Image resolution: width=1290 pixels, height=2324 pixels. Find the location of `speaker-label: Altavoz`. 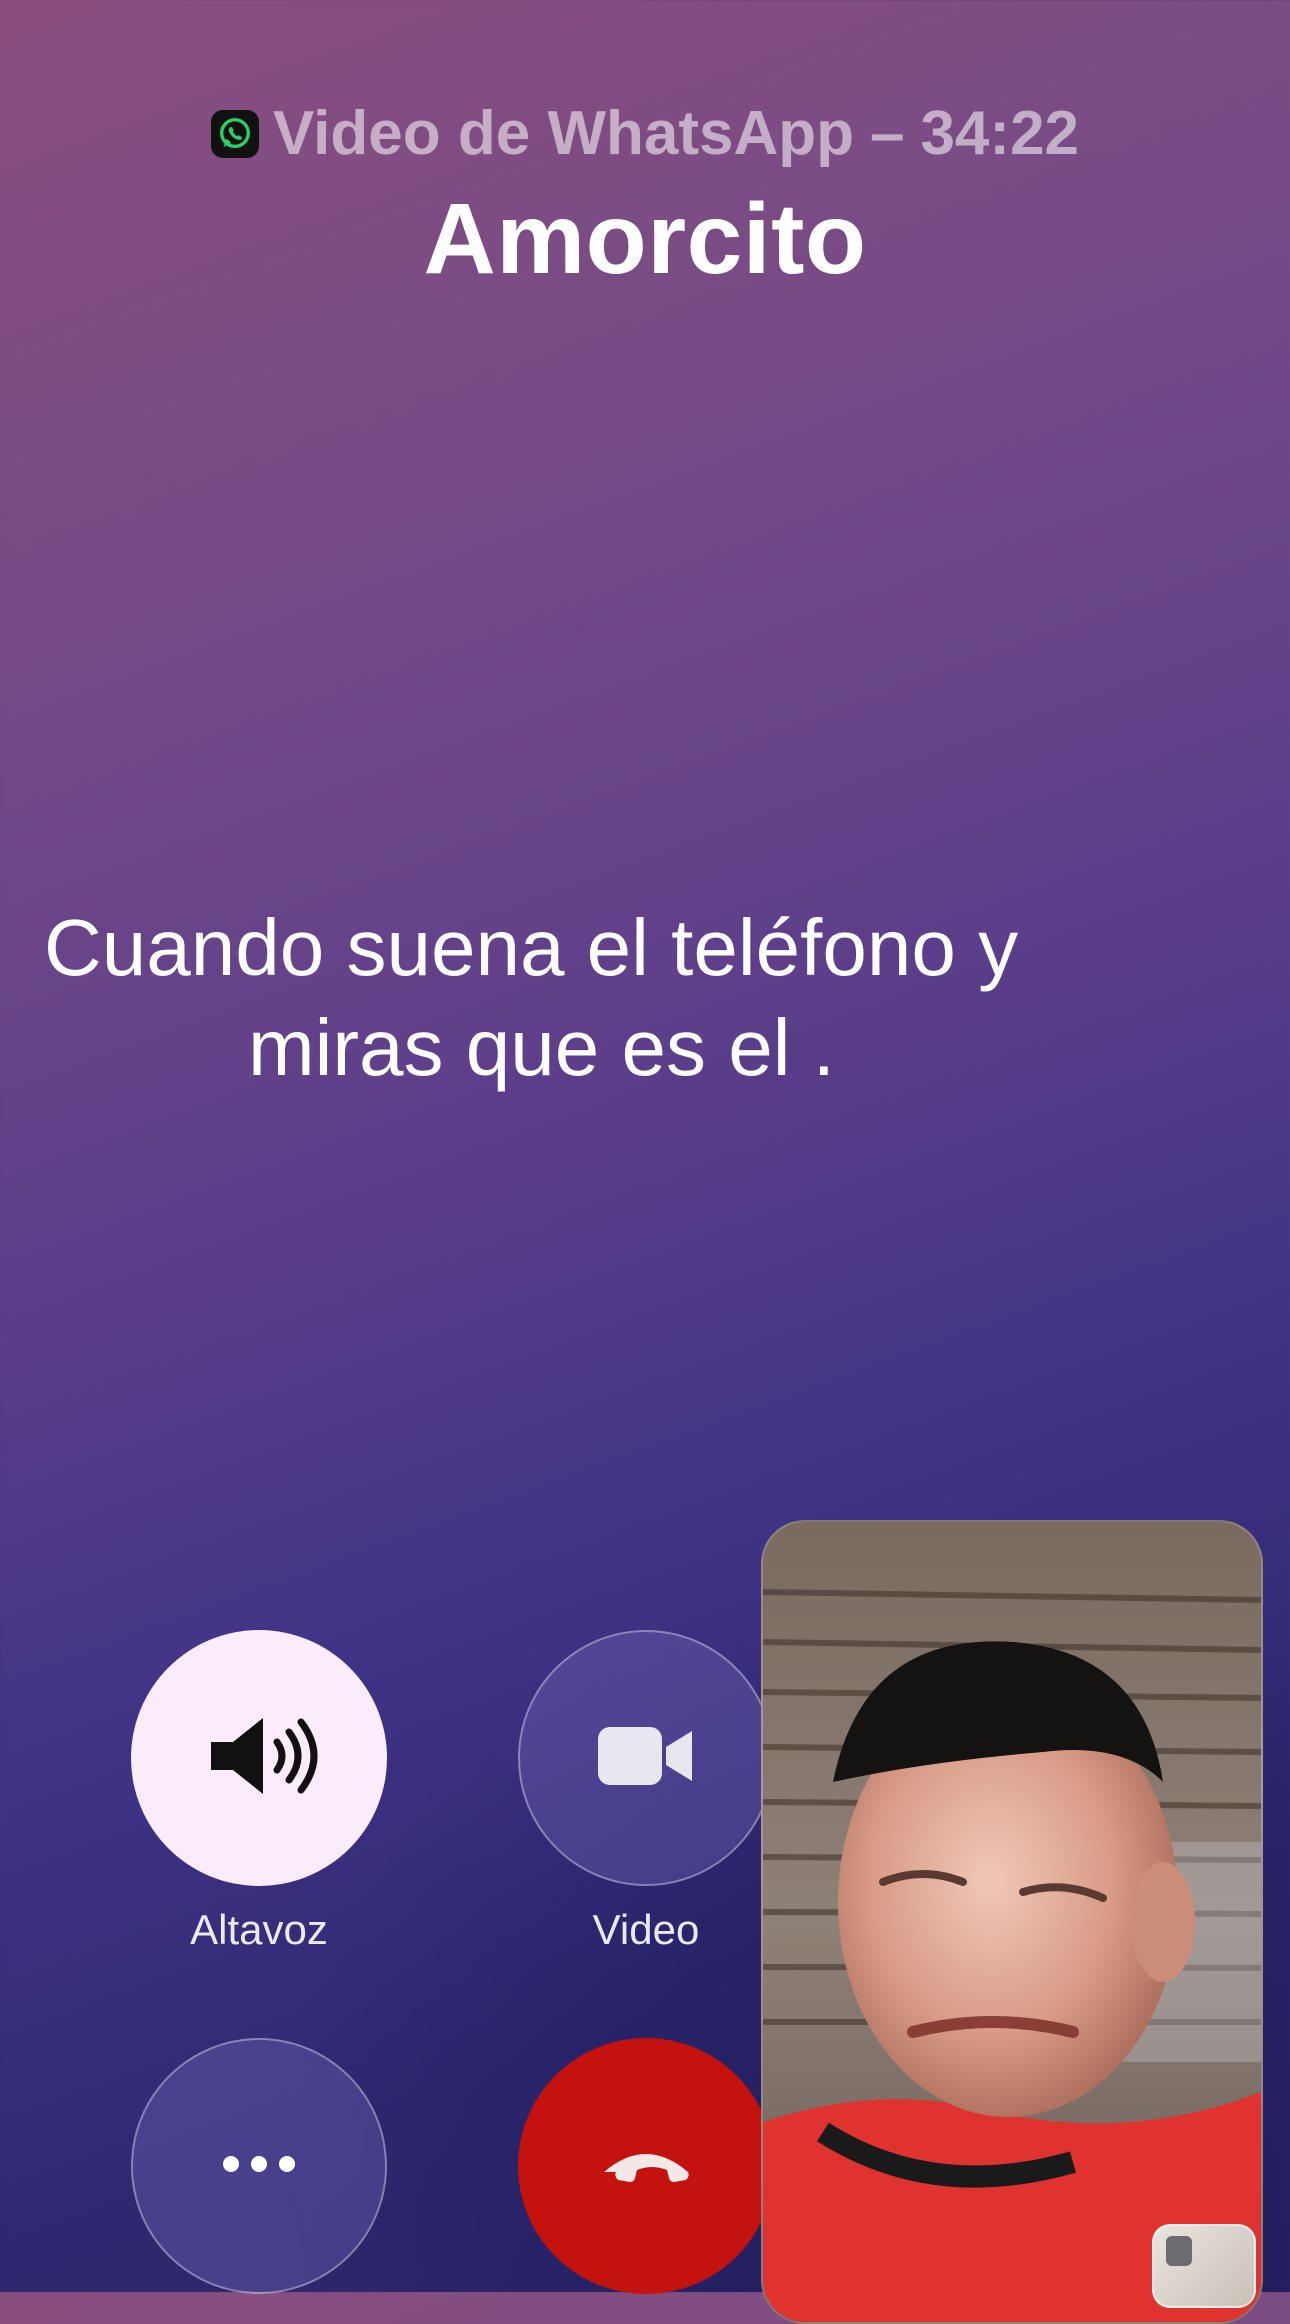

speaker-label: Altavoz is located at coordinates (259, 1929).